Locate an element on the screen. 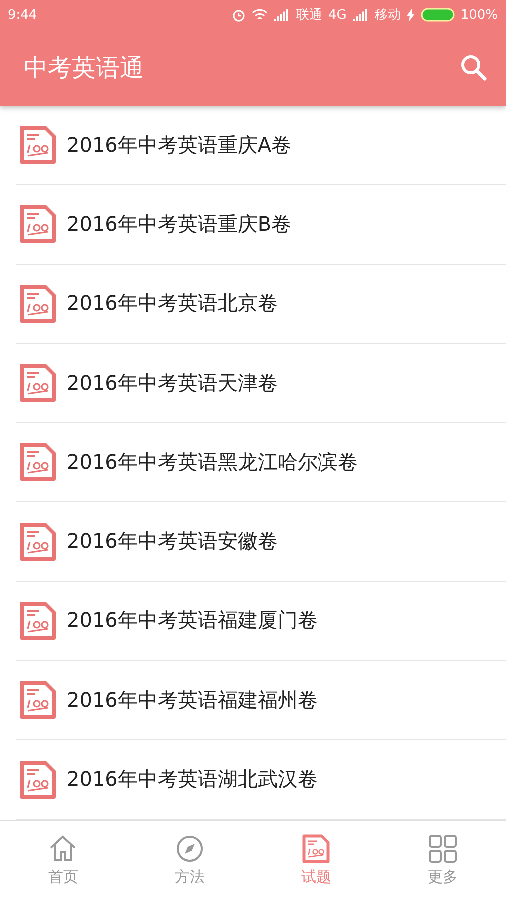 Image resolution: width=506 pixels, height=900 pixels. exam-title: 2016年中考英语天津卷 is located at coordinates (172, 383).